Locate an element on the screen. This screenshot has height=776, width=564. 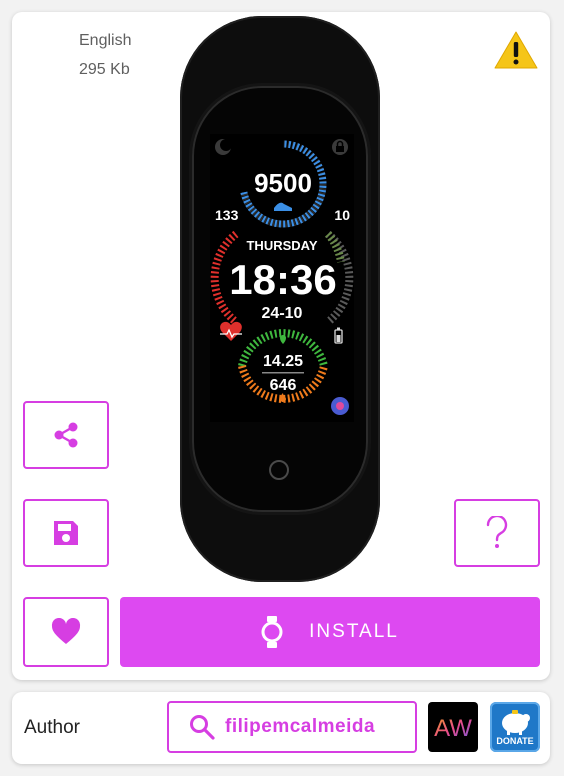
warning-icon is located at coordinates (516, 50).